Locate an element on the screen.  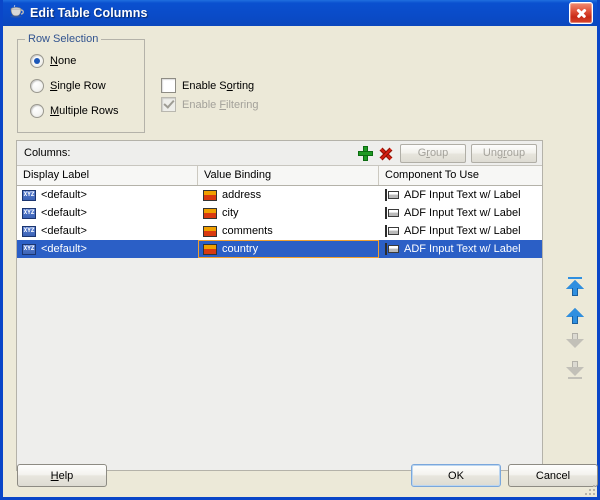
window-title: Edit Table Columns is located at coordinates (89, 13).